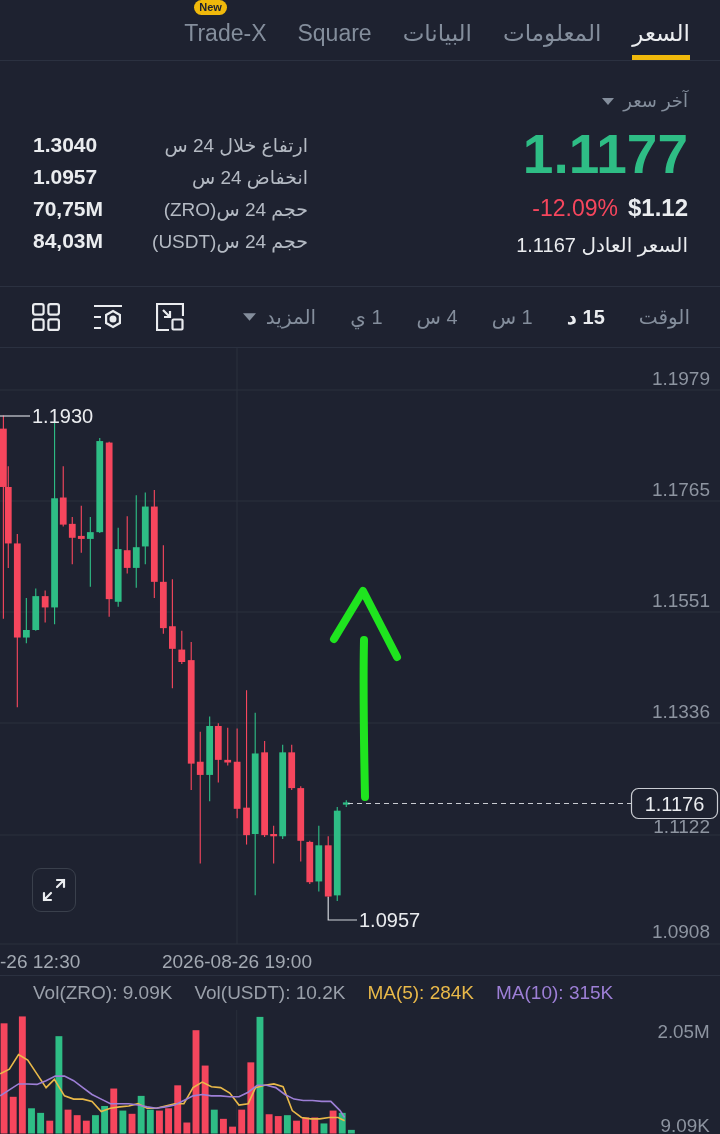  Describe the element at coordinates (512, 317) in the screenshot. I see `interval-tab: 1 س` at that location.